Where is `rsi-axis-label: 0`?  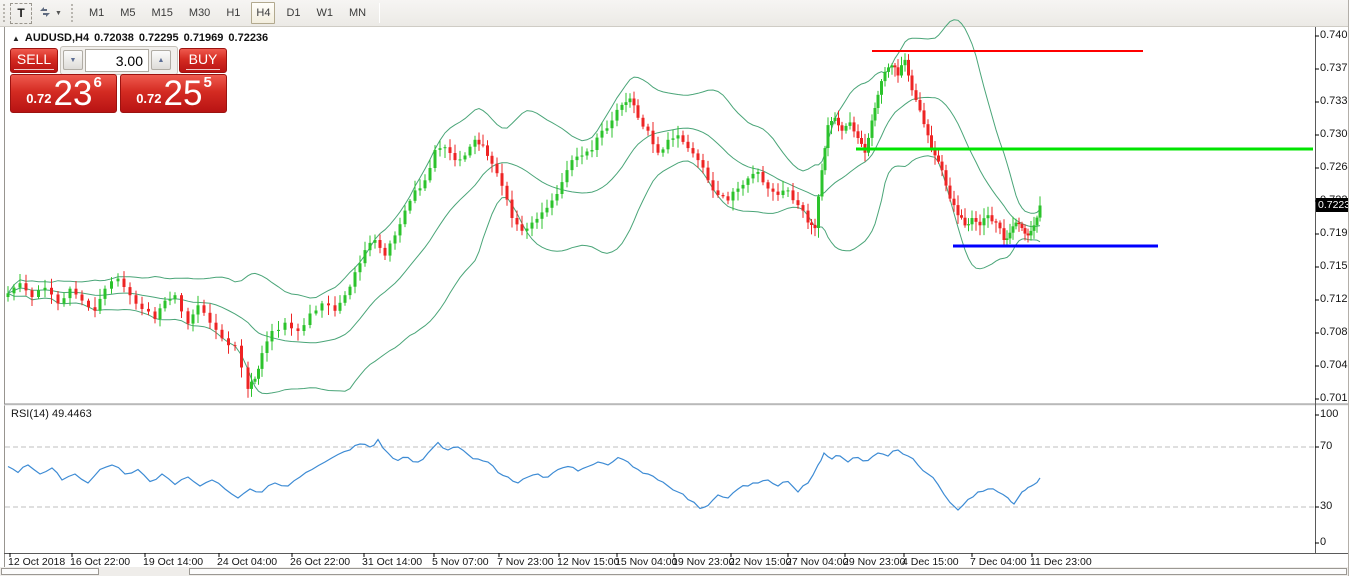 rsi-axis-label: 0 is located at coordinates (1323, 542).